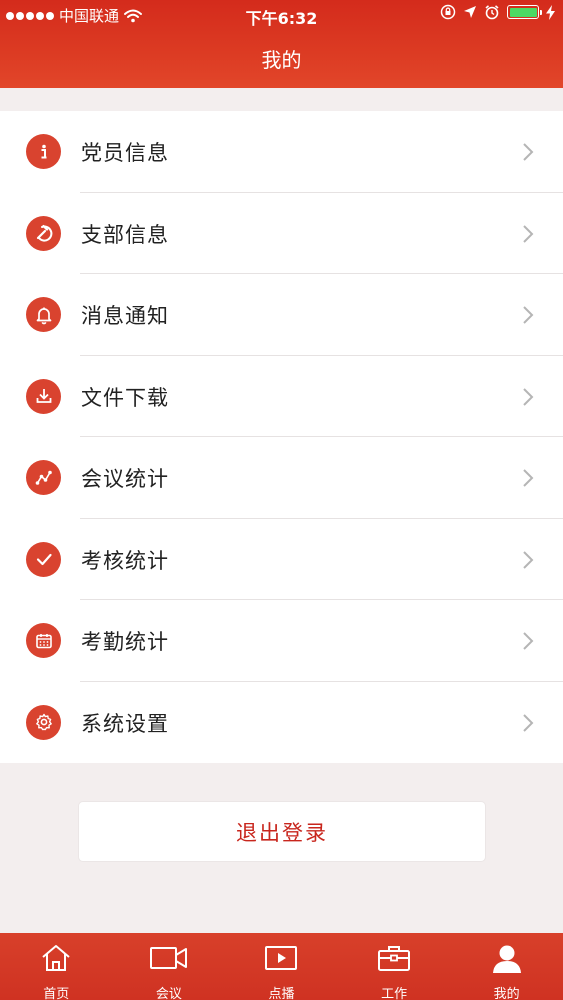 The width and height of the screenshot is (563, 1000). Describe the element at coordinates (281, 233) in the screenshot. I see `menu-item-branch-info: 支部信息` at that location.